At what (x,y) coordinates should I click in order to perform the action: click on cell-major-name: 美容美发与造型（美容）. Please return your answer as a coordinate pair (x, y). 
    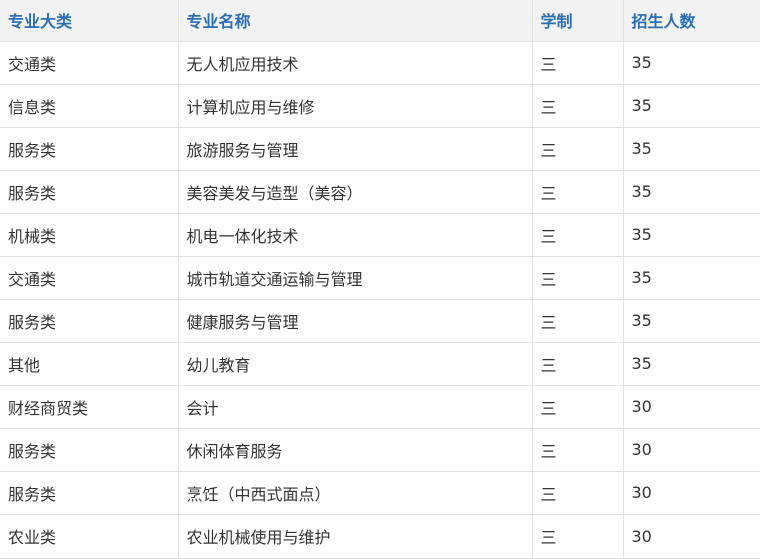
    Looking at the image, I should click on (355, 192).